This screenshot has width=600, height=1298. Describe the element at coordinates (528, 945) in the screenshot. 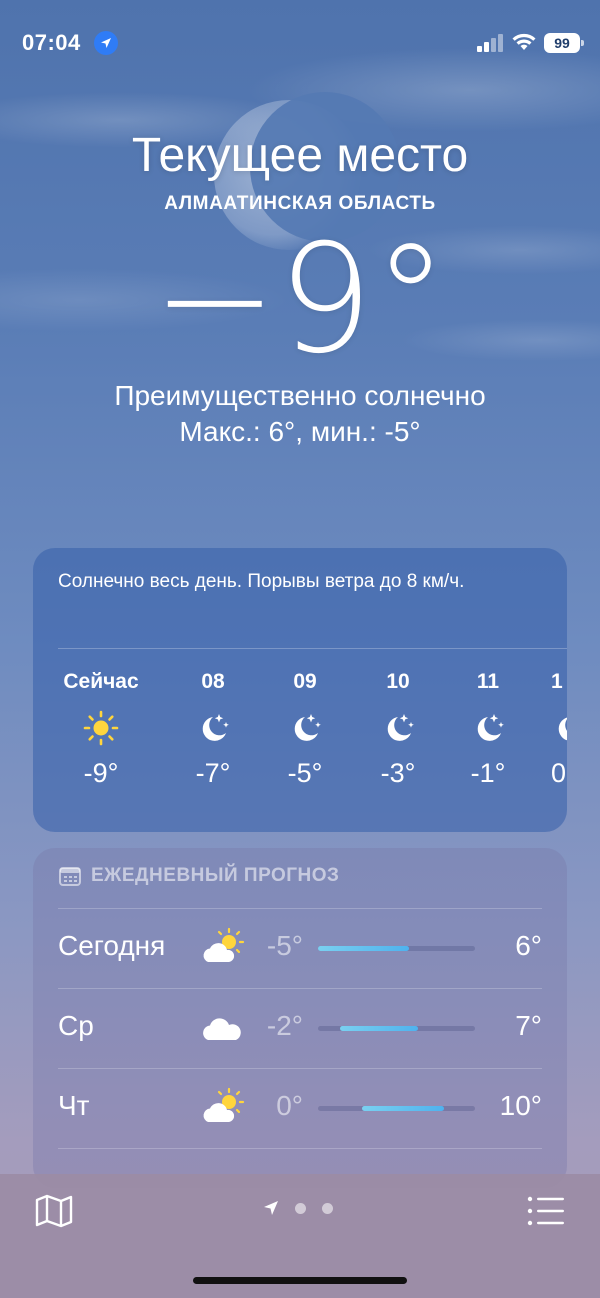

I see `day-high: 6°` at that location.